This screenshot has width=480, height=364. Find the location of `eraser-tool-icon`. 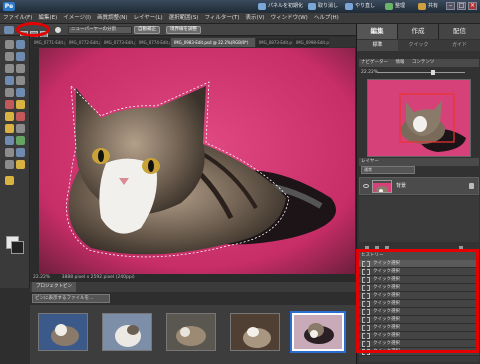

eraser-tool-icon is located at coordinates (20, 116).